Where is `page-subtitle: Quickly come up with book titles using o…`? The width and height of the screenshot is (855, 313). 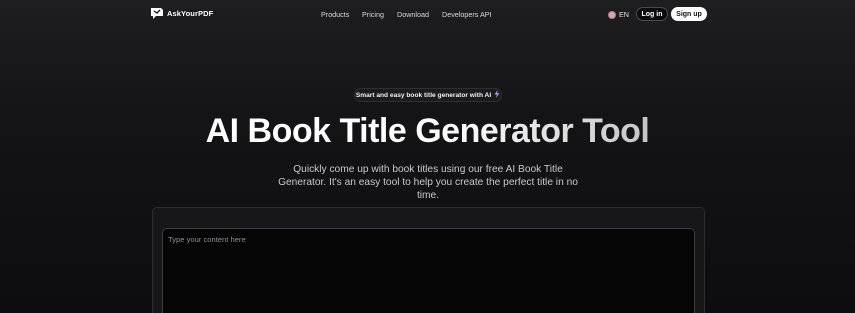
page-subtitle: Quickly come up with book titles using o… is located at coordinates (428, 182).